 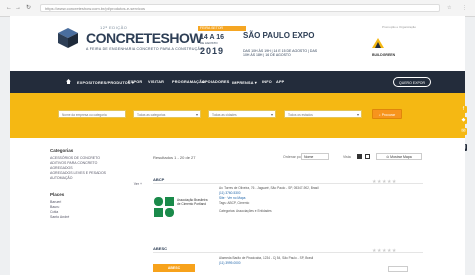 I want to click on menu-item-programacao: PROGRAMAÇÃO, so click(x=188, y=82).